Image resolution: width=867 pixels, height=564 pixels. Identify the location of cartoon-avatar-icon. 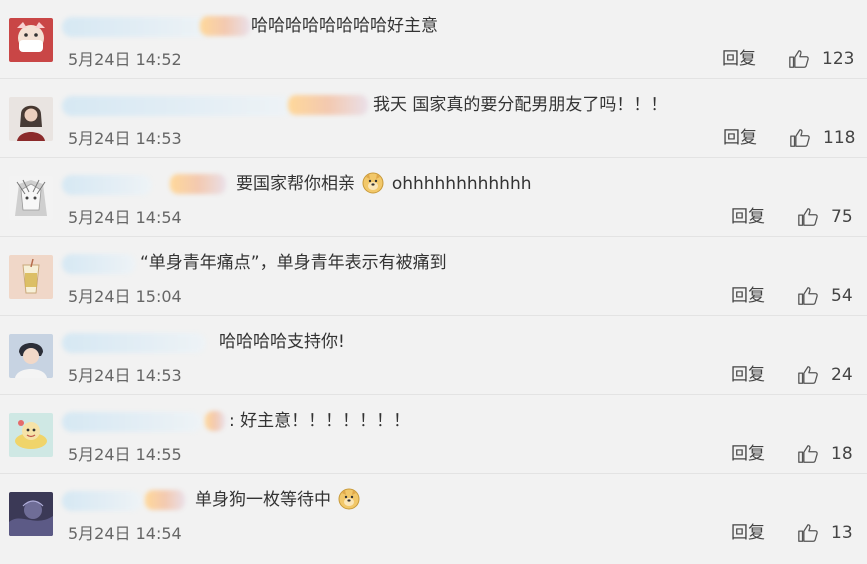
(31, 435).